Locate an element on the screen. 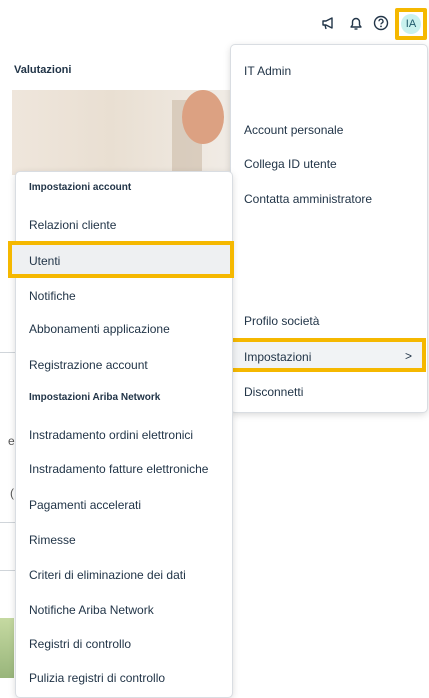 This screenshot has width=429, height=698. submenu-item-abbonamenti-applicazione: Abbonamenti applicazione is located at coordinates (99, 329).